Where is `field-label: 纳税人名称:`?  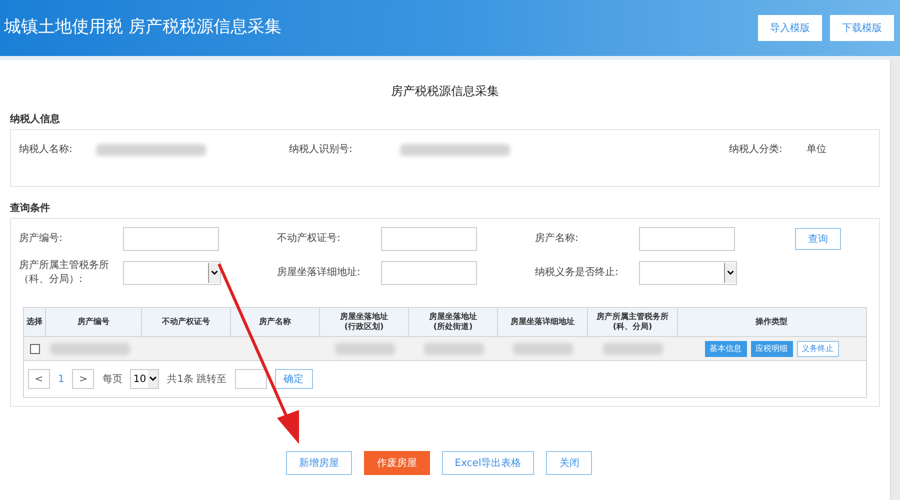 field-label: 纳税人名称: is located at coordinates (45, 149).